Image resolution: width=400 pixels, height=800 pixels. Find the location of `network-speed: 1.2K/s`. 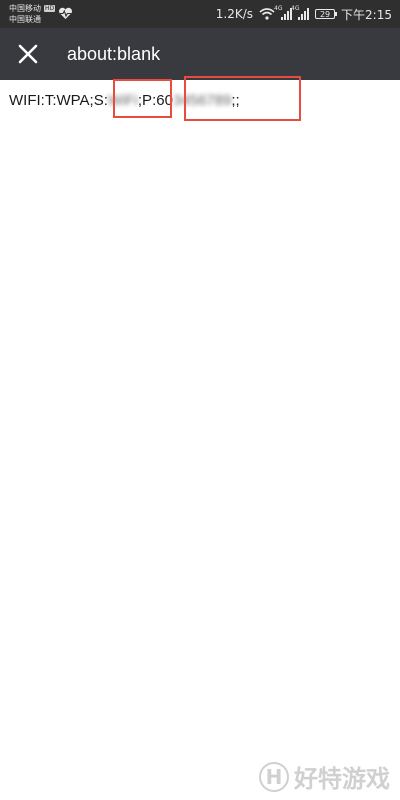

network-speed: 1.2K/s is located at coordinates (234, 14).